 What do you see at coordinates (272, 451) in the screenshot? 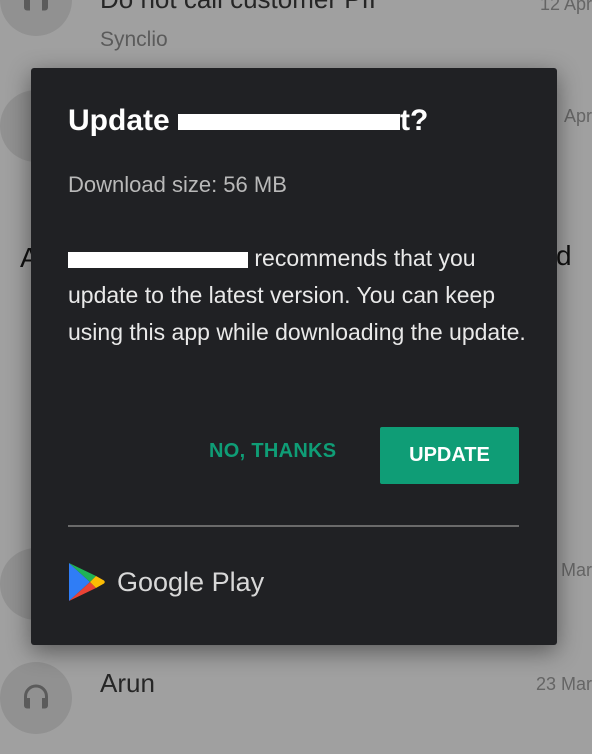
I see `no-thanks-button: NO, THANKS` at bounding box center [272, 451].